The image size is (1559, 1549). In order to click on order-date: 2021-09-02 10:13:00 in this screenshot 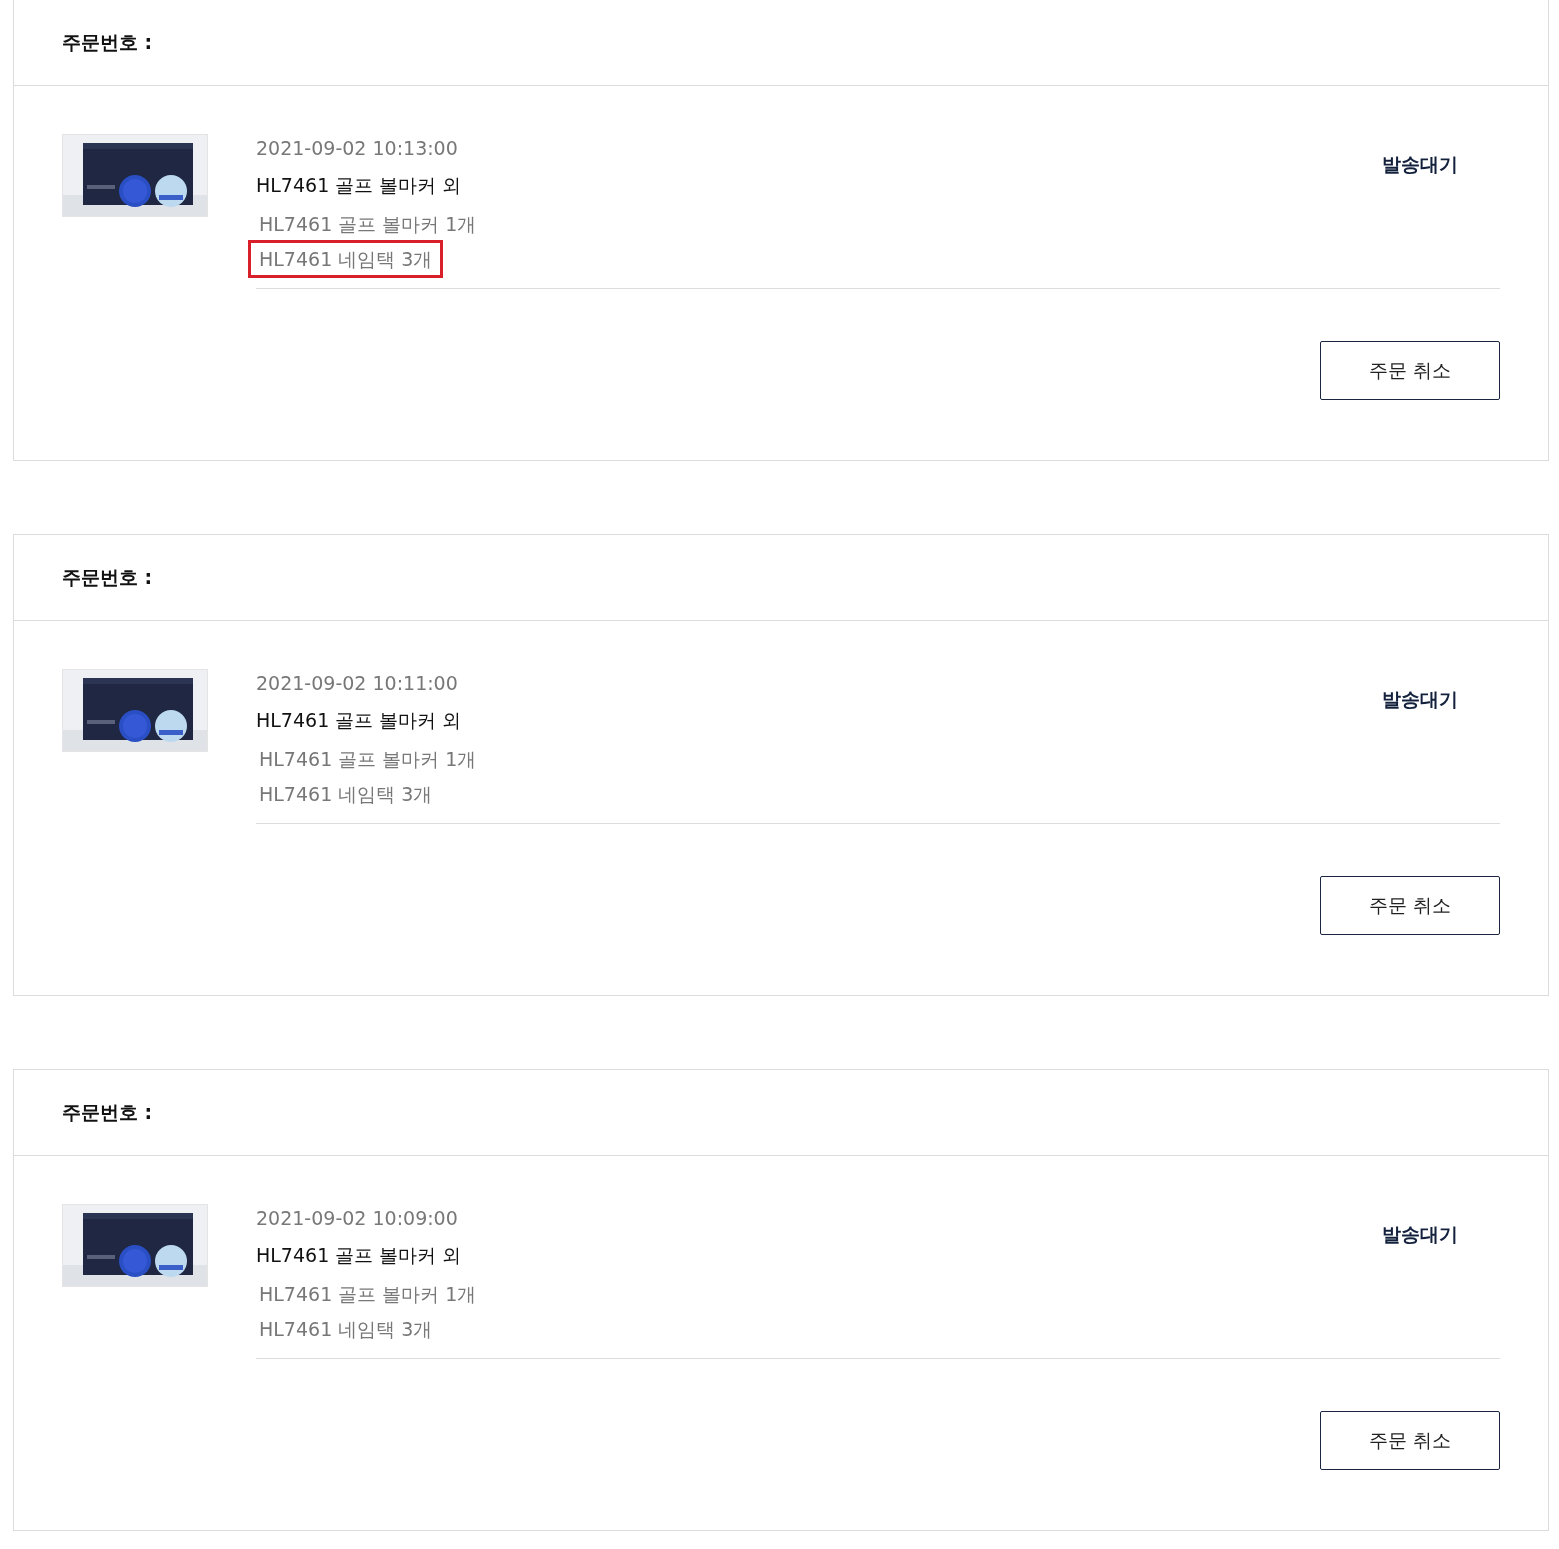, I will do `click(357, 148)`.